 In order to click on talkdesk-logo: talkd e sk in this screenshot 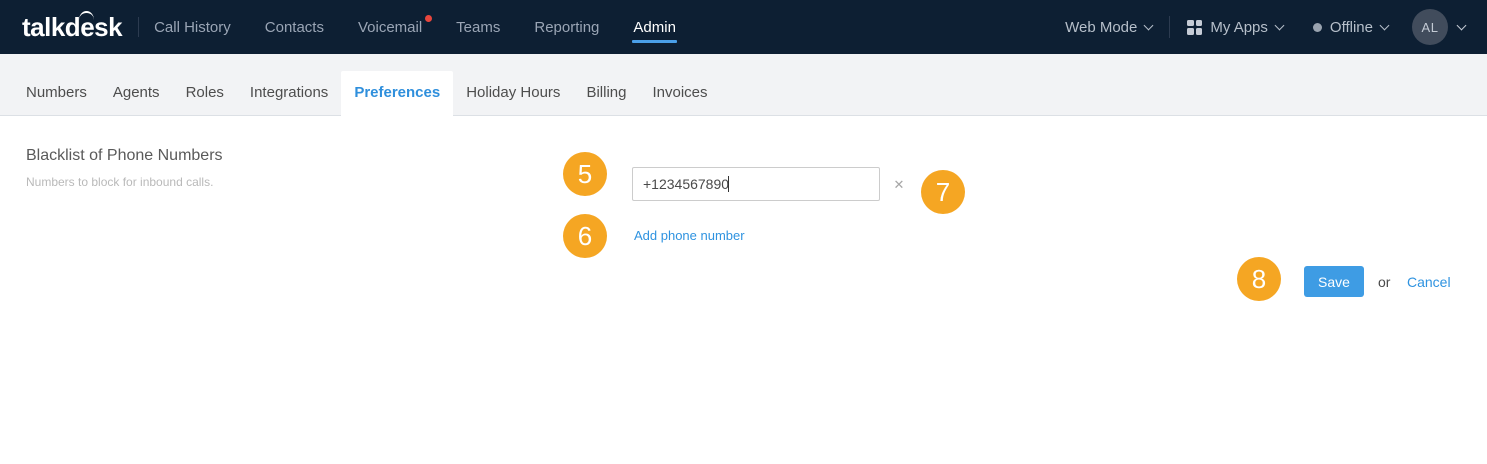, I will do `click(72, 26)`.